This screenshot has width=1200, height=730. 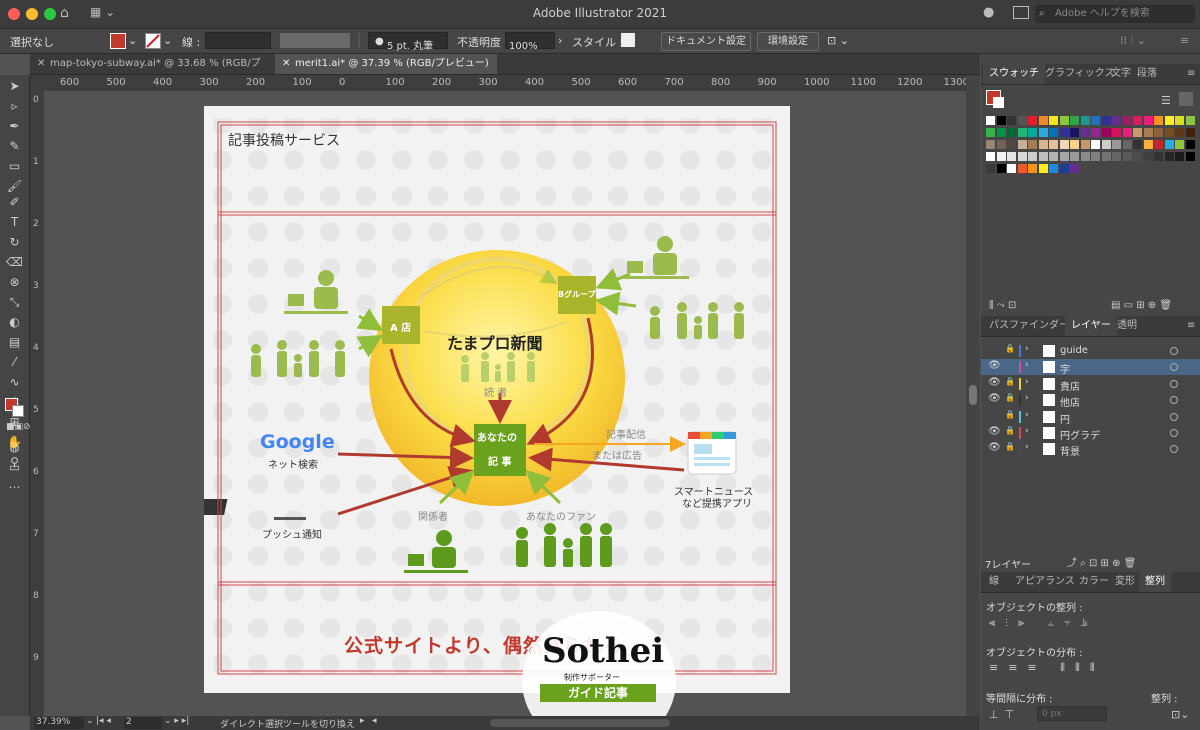 I want to click on tab-transparency: 透明, so click(x=1127, y=326).